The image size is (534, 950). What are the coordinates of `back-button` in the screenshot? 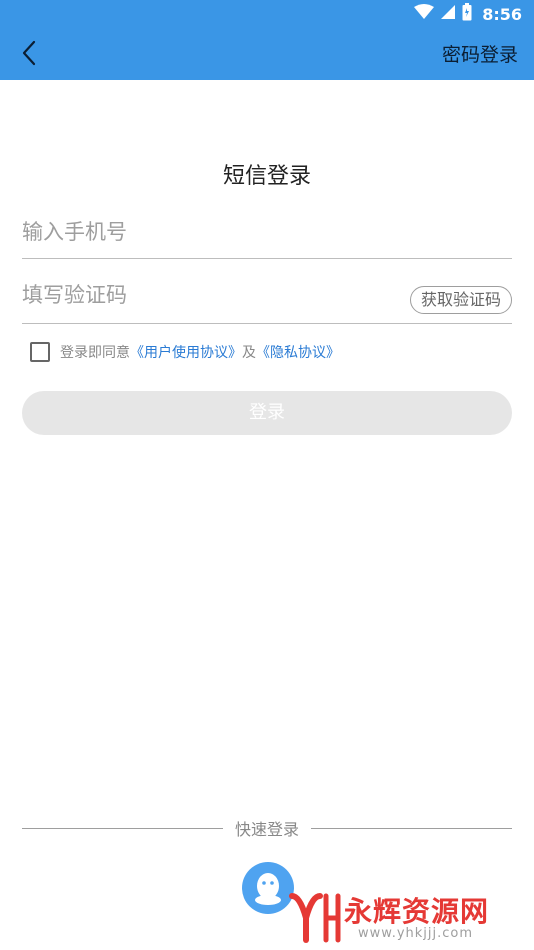 It's located at (31, 53).